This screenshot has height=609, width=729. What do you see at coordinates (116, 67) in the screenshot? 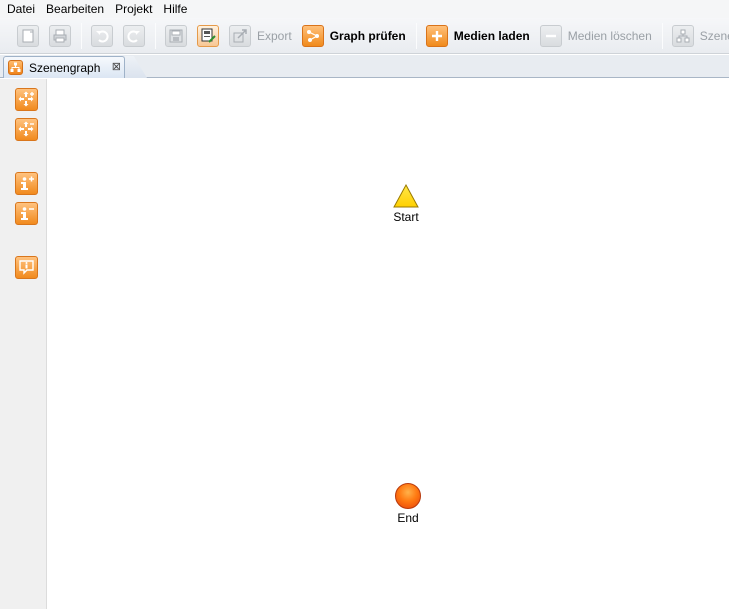
I see `close-icon: ⊠` at bounding box center [116, 67].